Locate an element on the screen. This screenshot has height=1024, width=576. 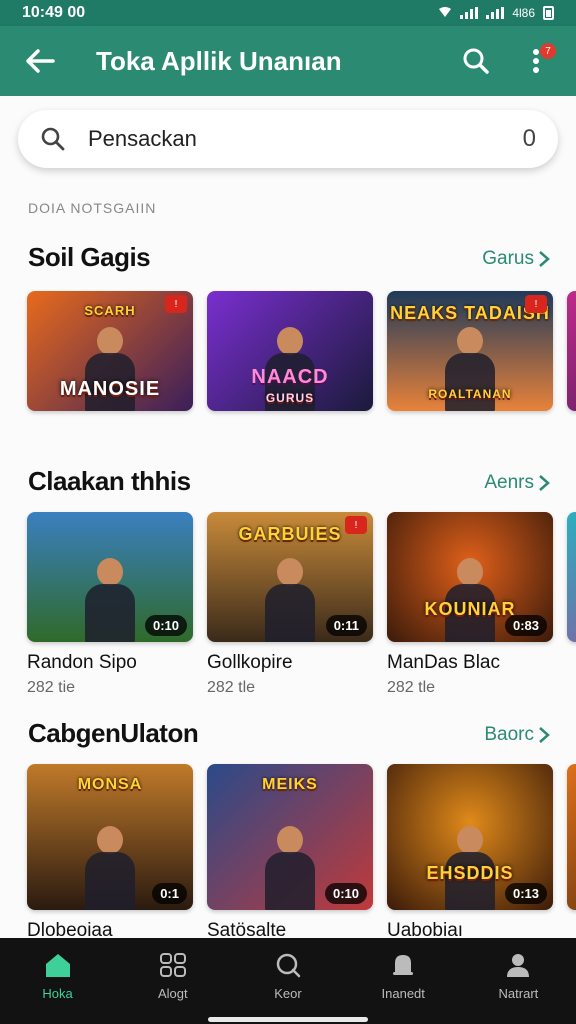
thumb-subtitle: ROALTANAN is located at coordinates (470, 394).